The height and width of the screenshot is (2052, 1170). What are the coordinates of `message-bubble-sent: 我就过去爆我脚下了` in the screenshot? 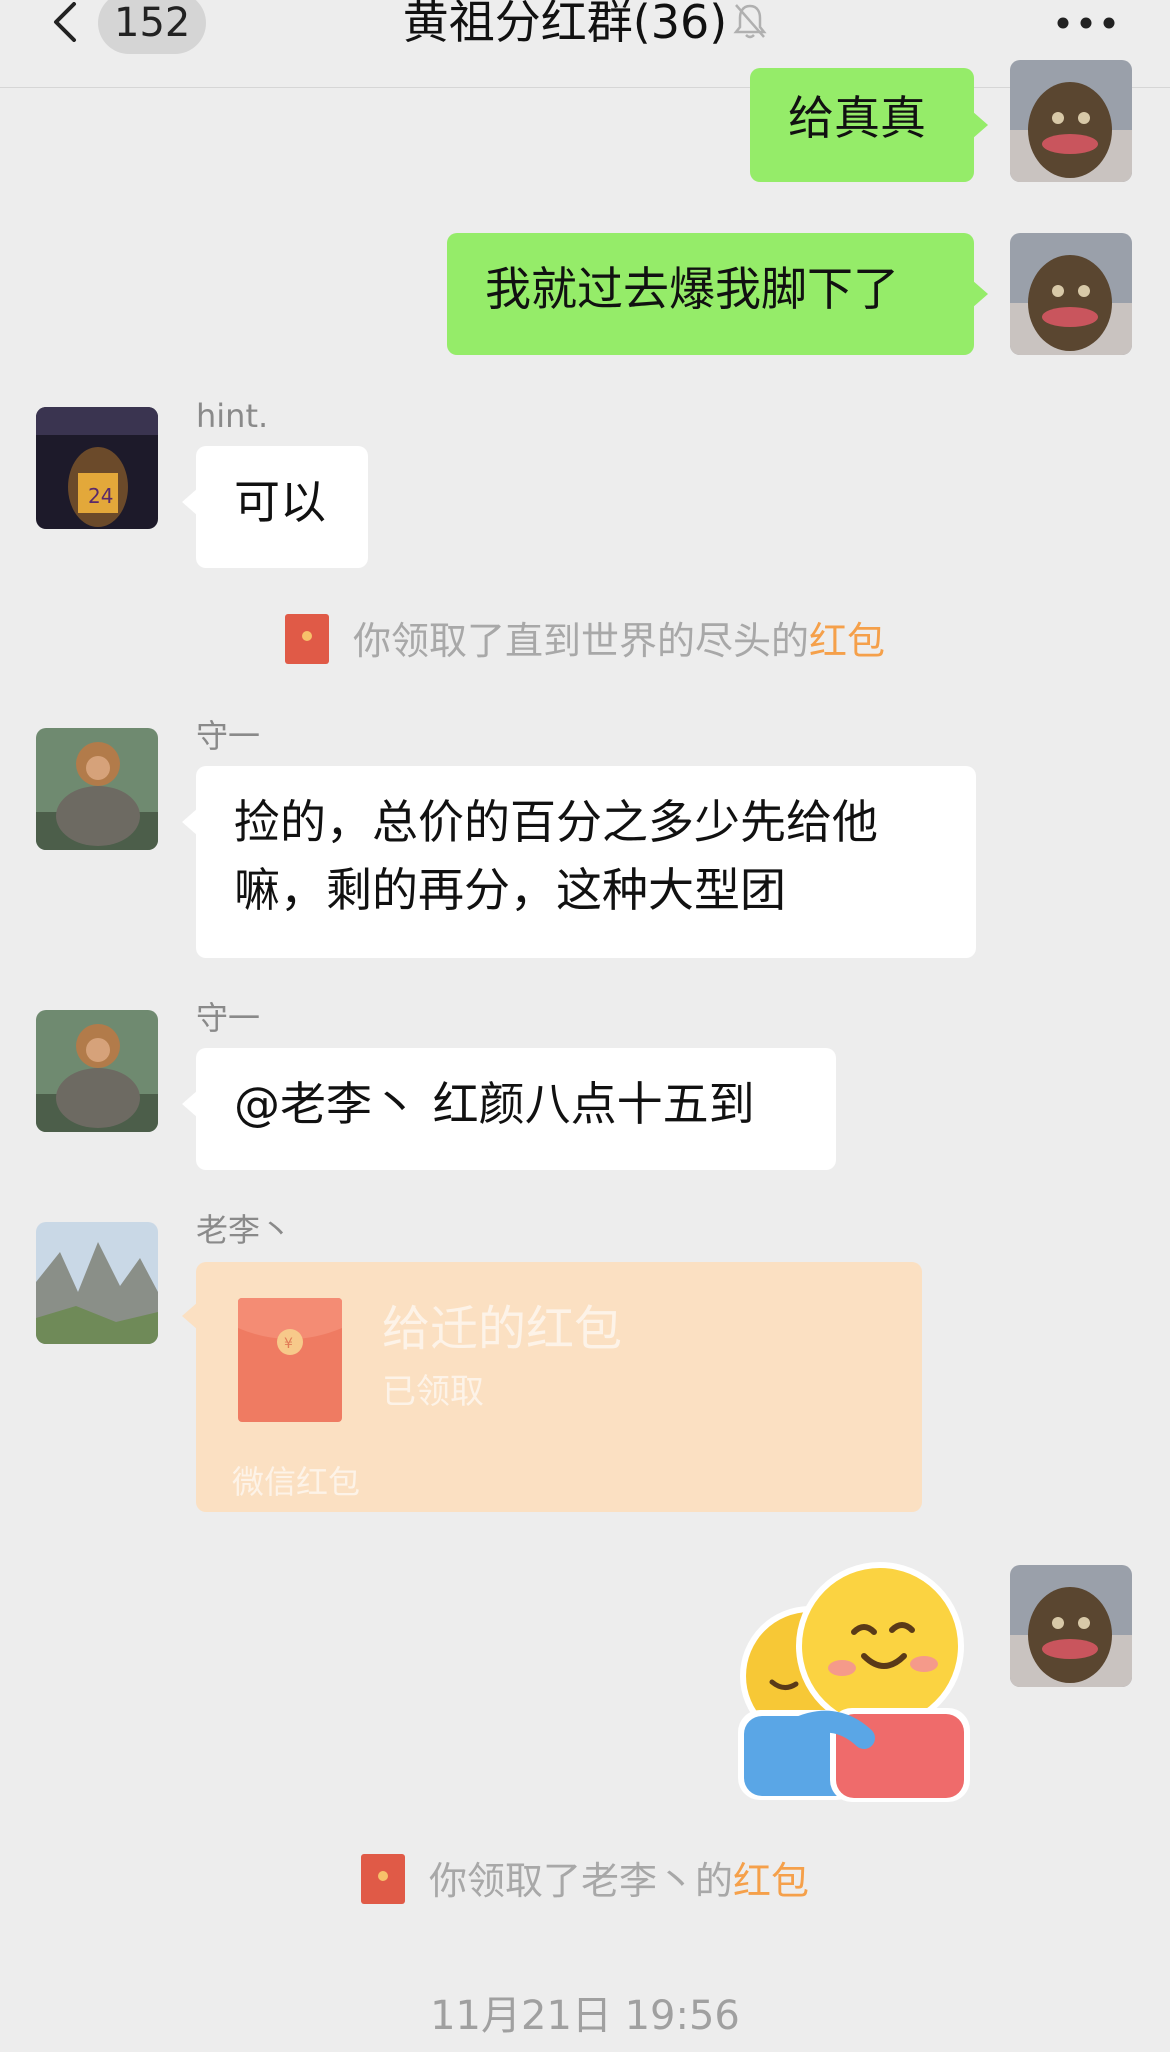 It's located at (717, 294).